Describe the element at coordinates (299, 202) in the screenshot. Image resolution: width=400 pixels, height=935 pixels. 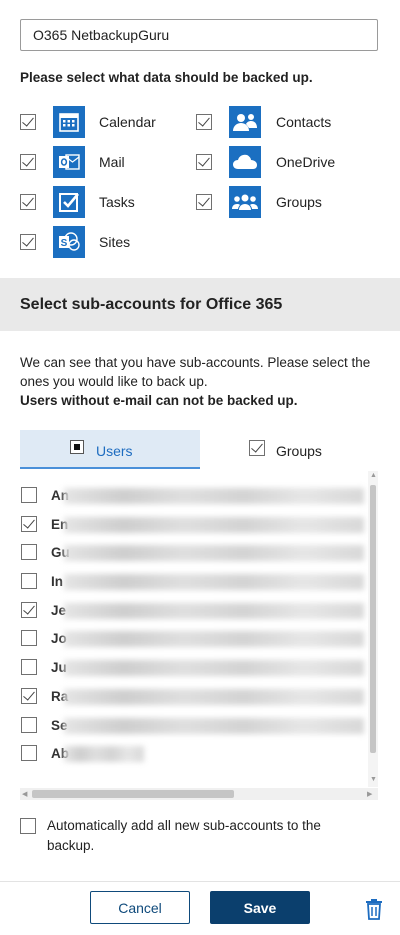
I see `groups-label: Groups` at that location.